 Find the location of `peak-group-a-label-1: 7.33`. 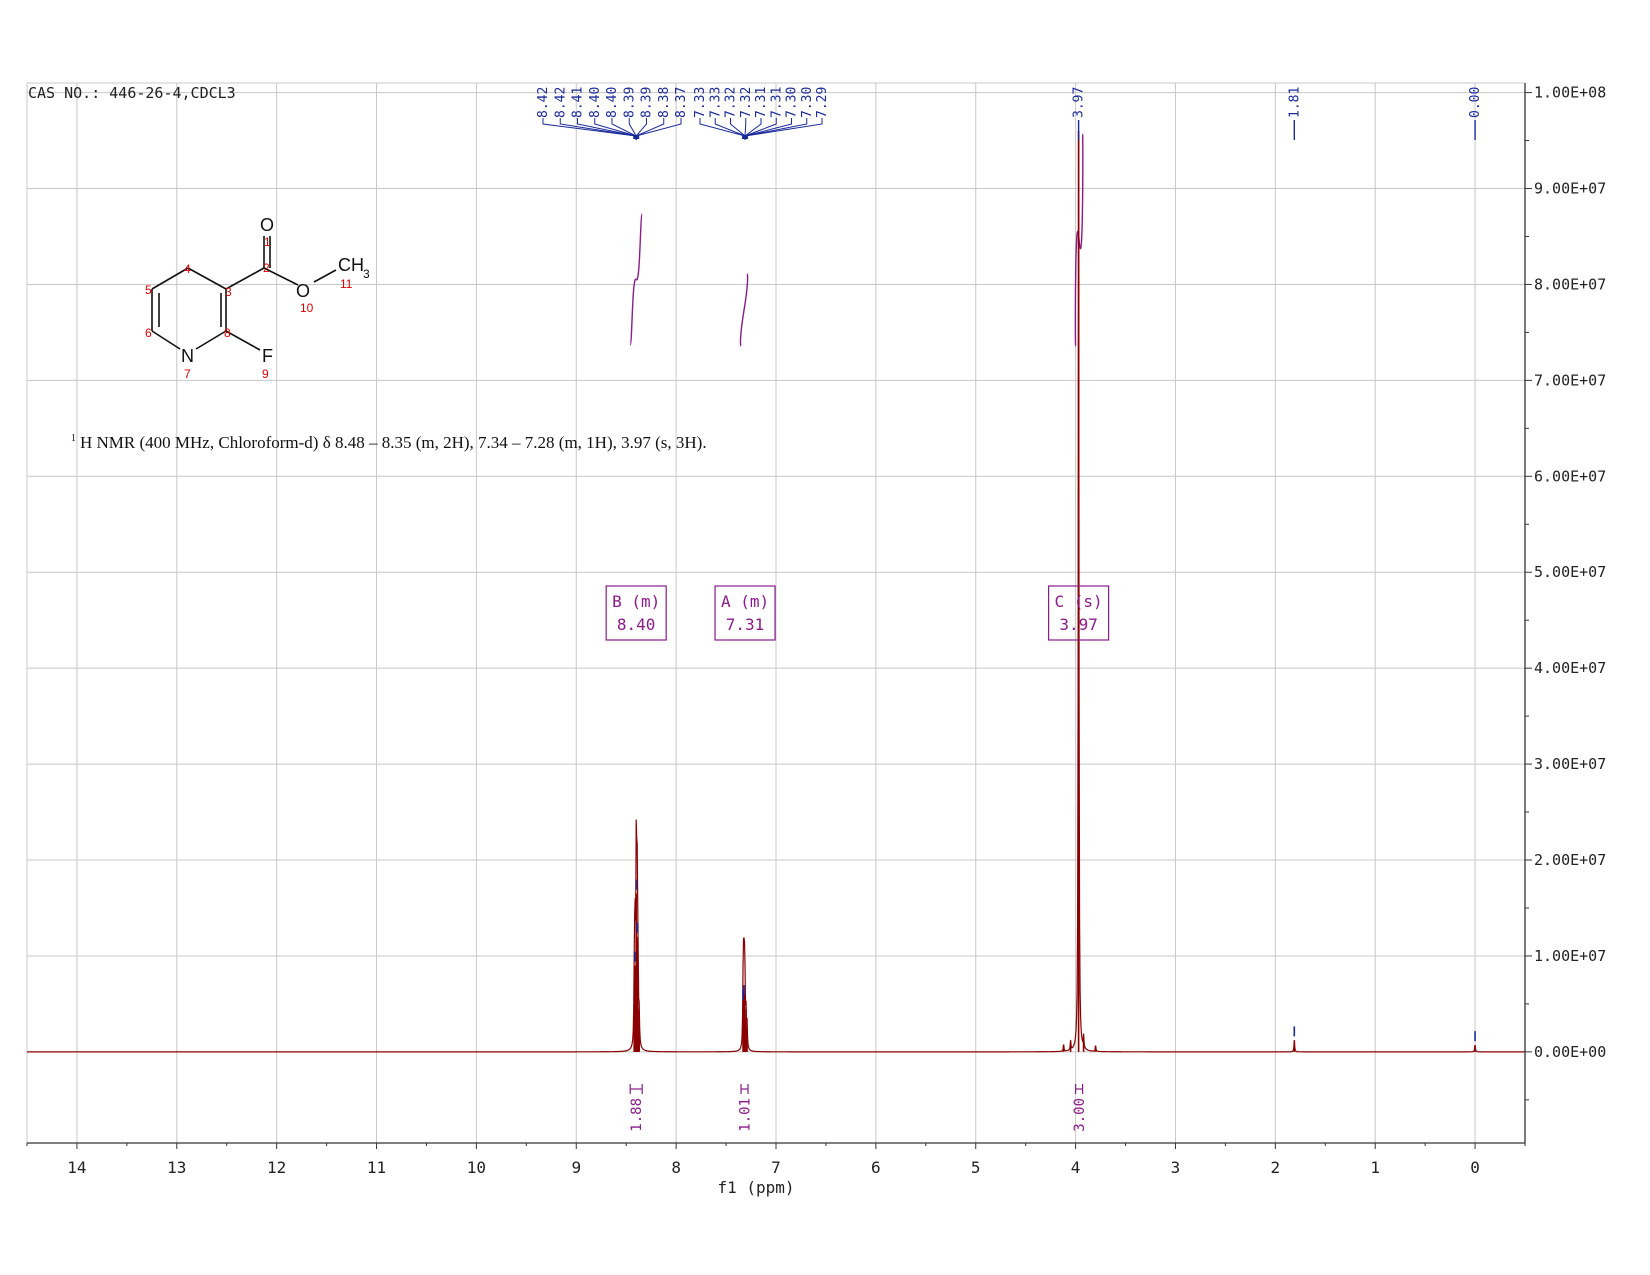

peak-group-a-label-1: 7.33 is located at coordinates (715, 102).